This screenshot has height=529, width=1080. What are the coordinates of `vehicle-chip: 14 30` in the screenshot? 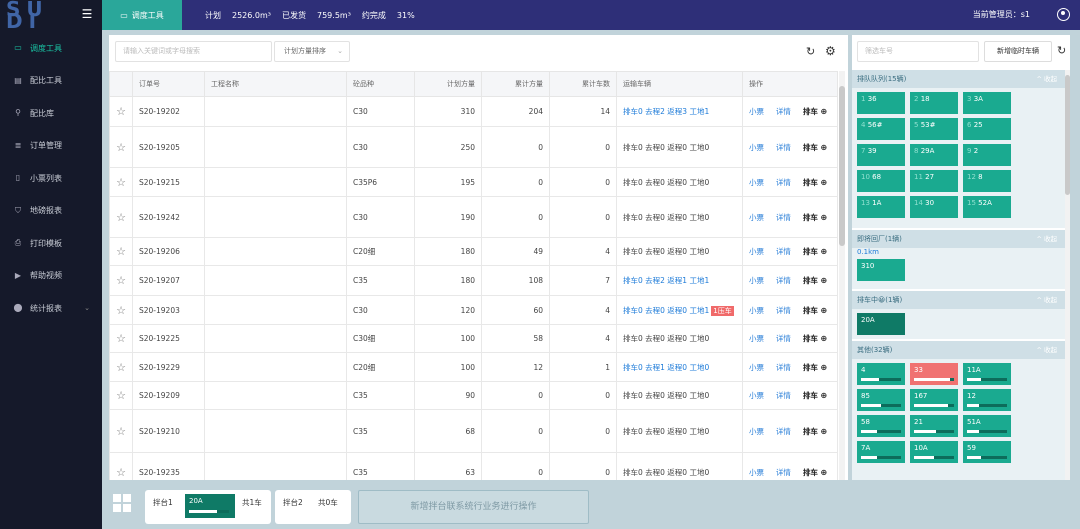 It's located at (934, 207).